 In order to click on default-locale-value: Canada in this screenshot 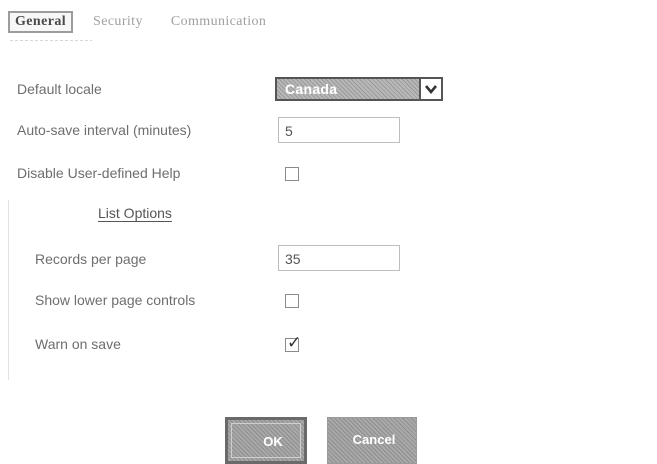, I will do `click(311, 89)`.